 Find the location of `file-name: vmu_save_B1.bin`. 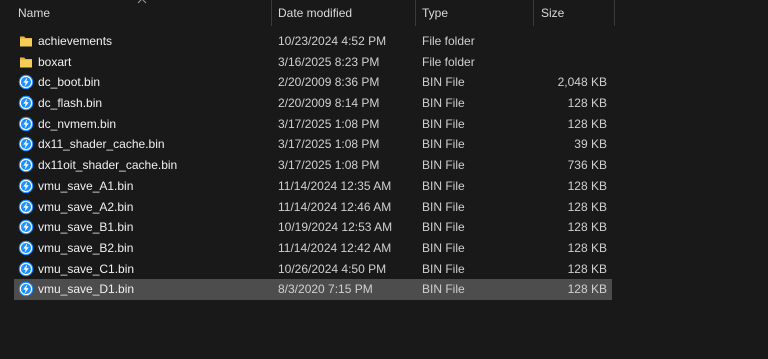

file-name: vmu_save_B1.bin is located at coordinates (85, 227).